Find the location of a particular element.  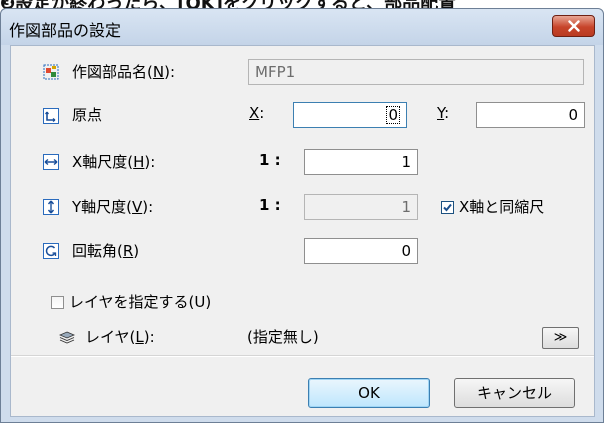

rotation-icon is located at coordinates (51, 251).